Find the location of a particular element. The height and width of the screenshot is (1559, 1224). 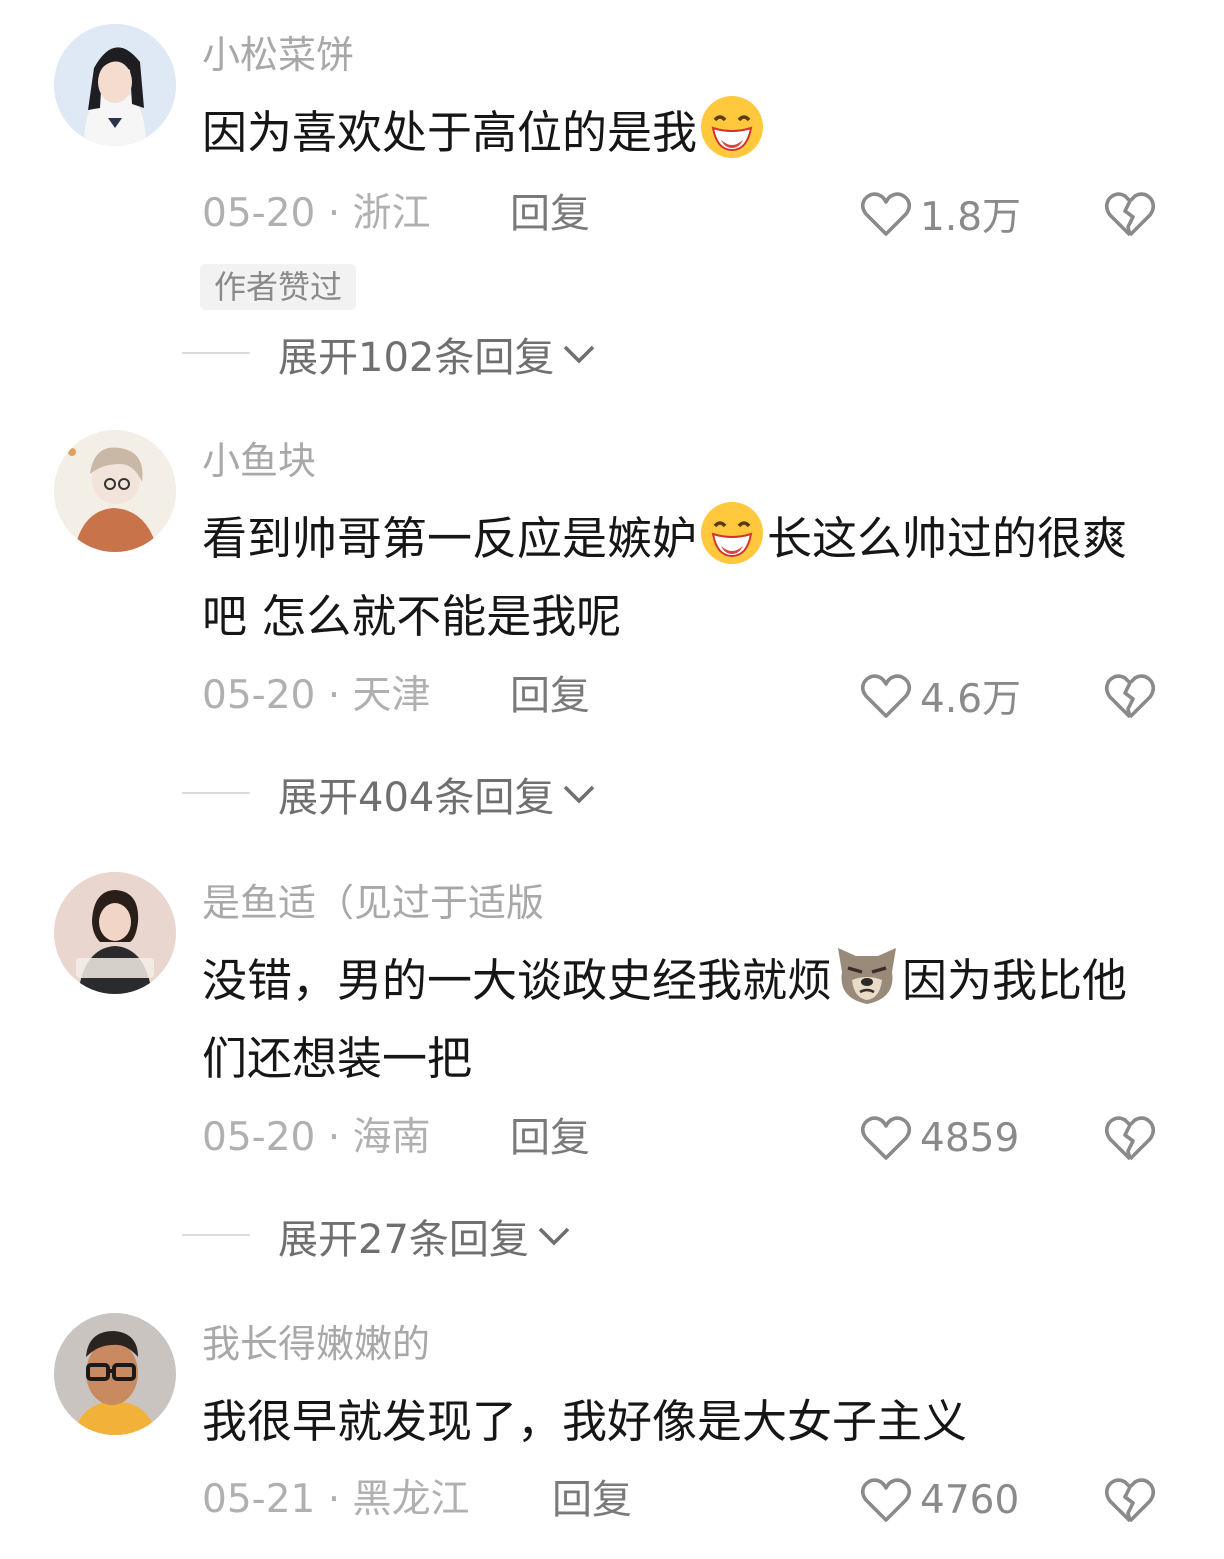

comment-text-part: 没错，男的一大谈政史经我就烦 is located at coordinates (517, 980).